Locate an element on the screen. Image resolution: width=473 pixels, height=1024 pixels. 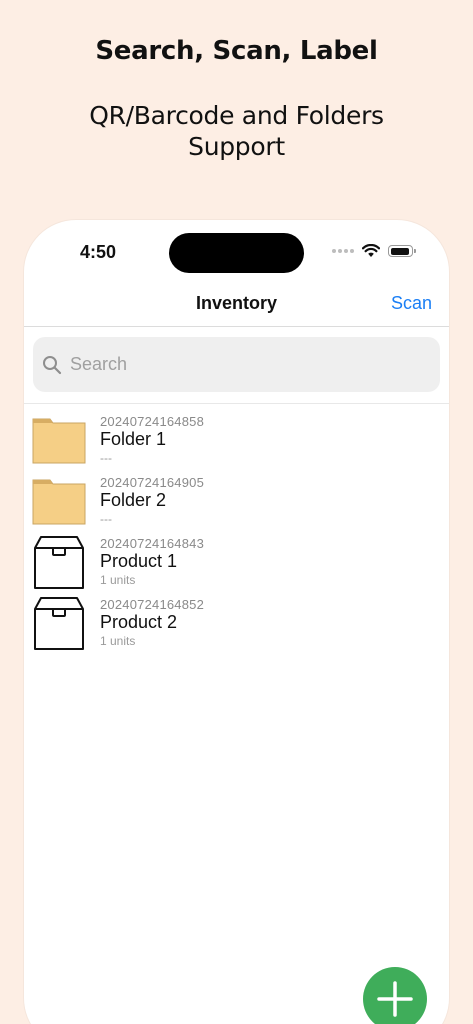
scan-button: Scan is located at coordinates (411, 303).